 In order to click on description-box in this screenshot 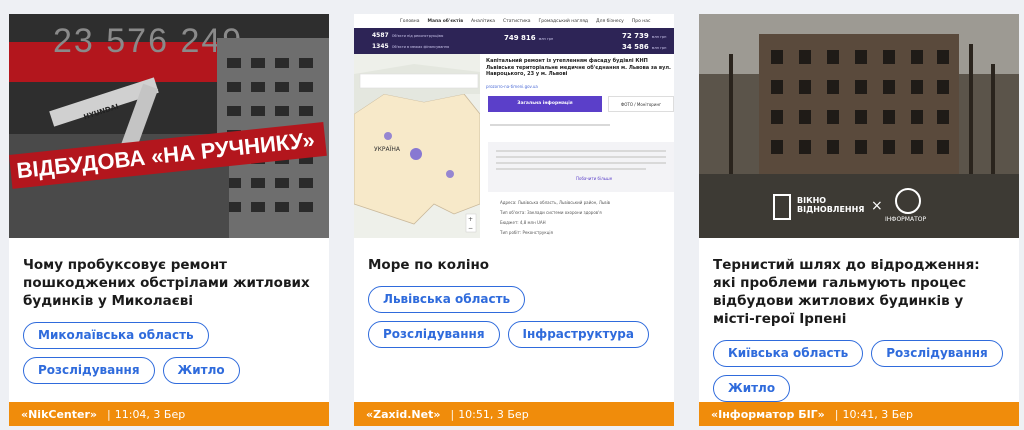, I will do `click(581, 167)`.